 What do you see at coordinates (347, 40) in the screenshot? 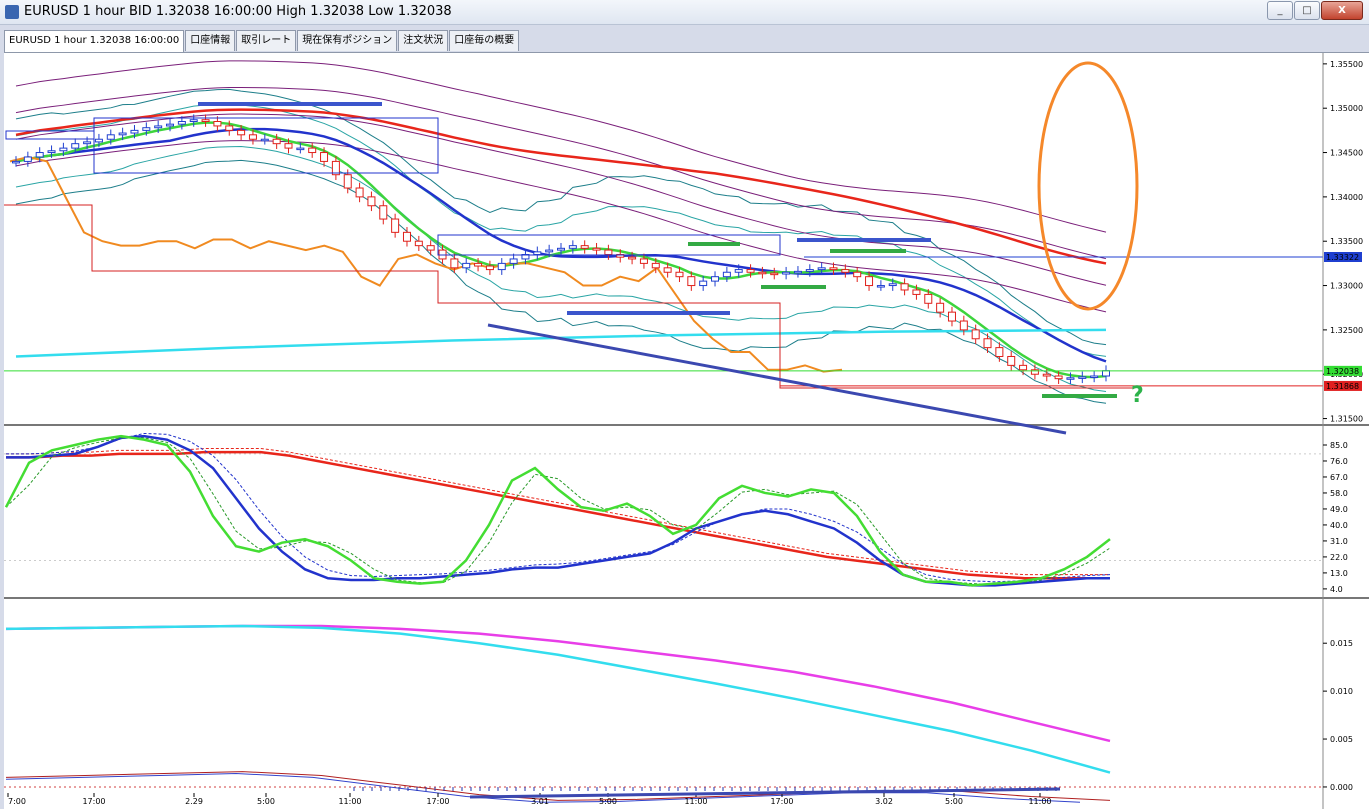
I see `tab-positions: 現在保有ポジション` at bounding box center [347, 40].